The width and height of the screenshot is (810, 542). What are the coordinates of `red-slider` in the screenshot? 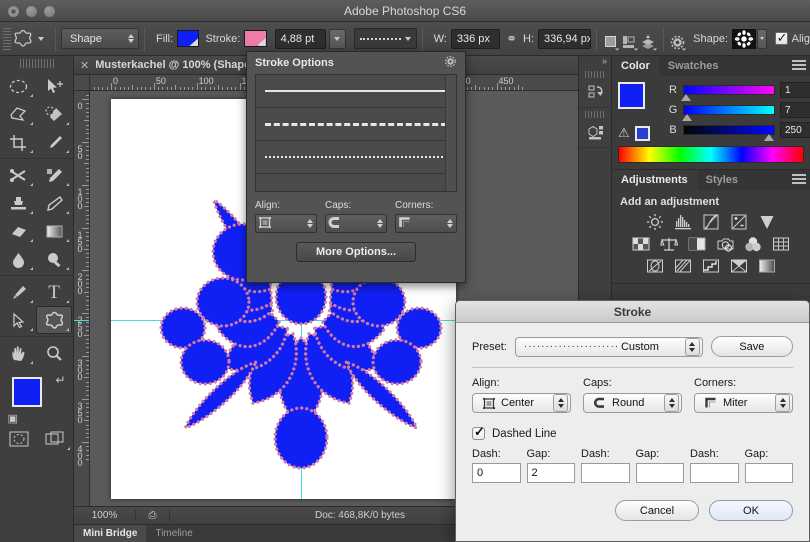 It's located at (728, 93).